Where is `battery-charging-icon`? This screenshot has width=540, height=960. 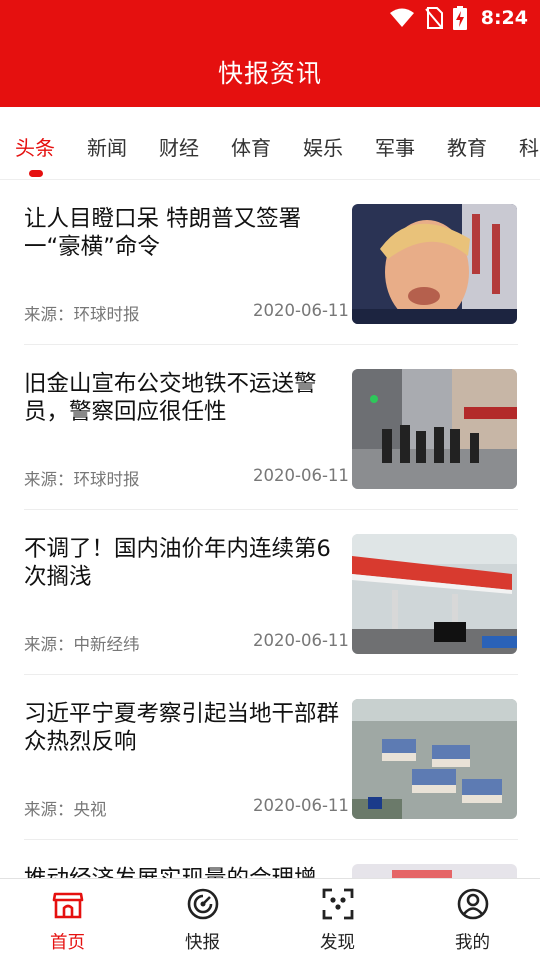
battery-charging-icon is located at coordinates (459, 18).